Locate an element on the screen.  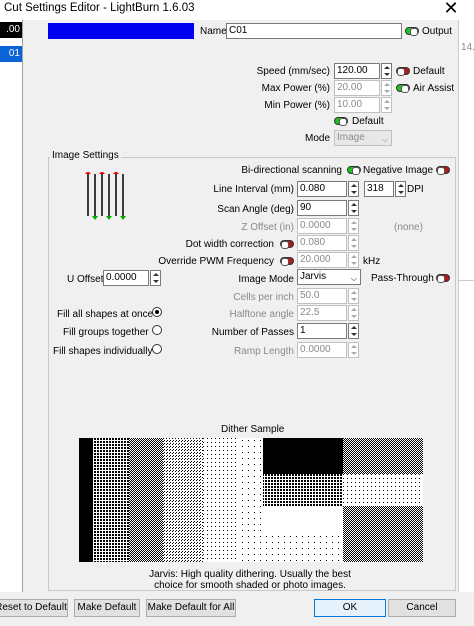
u-offset-label: U Offset is located at coordinates (85, 279).